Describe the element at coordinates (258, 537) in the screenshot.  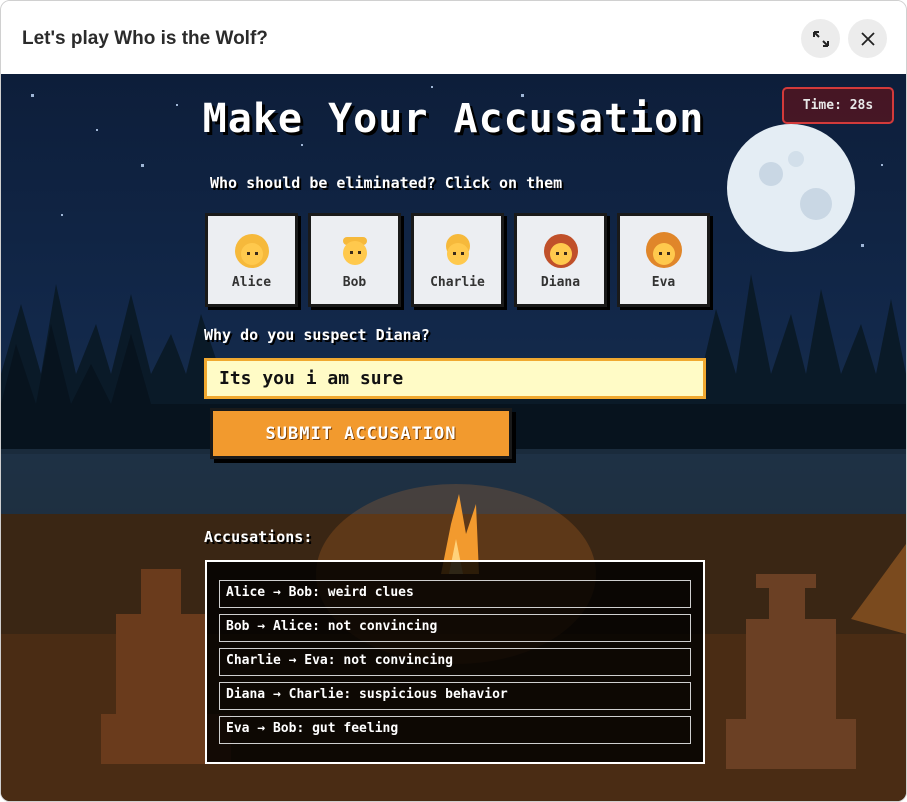
I see `accusations-heading: Accusations:` at that location.